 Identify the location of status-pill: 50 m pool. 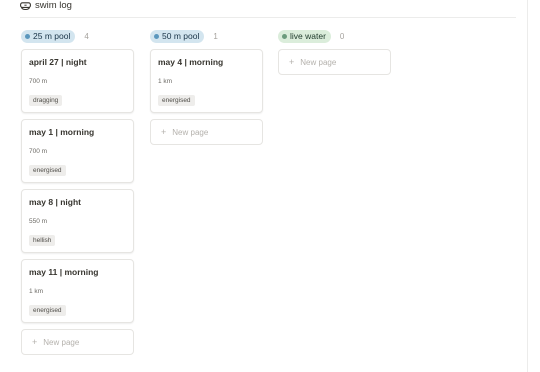
(177, 36).